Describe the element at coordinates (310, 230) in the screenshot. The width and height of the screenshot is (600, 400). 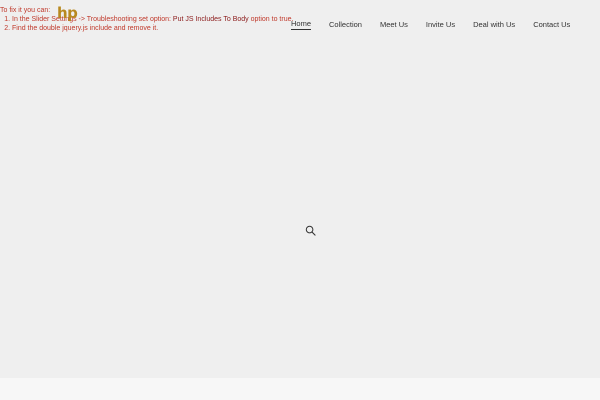
I see `search-icon` at that location.